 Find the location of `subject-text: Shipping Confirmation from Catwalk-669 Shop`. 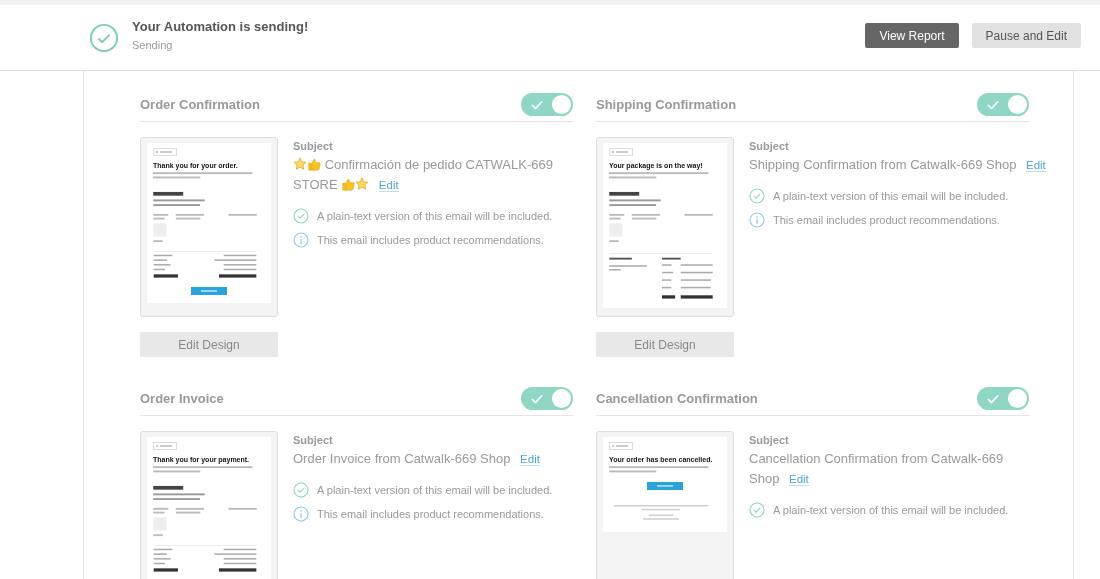

subject-text: Shipping Confirmation from Catwalk-669 Shop is located at coordinates (883, 164).